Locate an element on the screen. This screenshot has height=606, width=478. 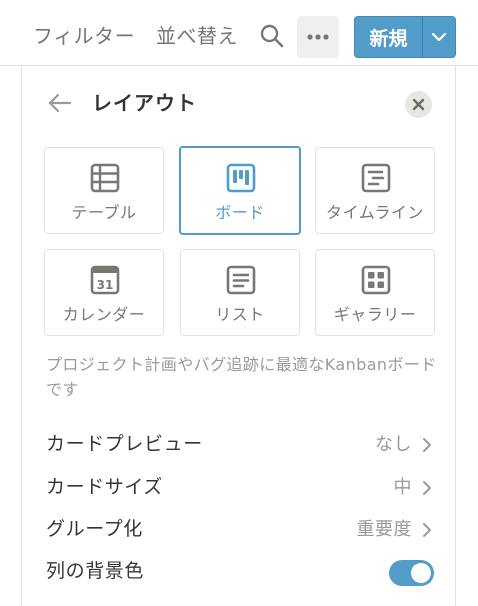
setting-label: カードサイズ is located at coordinates (105, 487).